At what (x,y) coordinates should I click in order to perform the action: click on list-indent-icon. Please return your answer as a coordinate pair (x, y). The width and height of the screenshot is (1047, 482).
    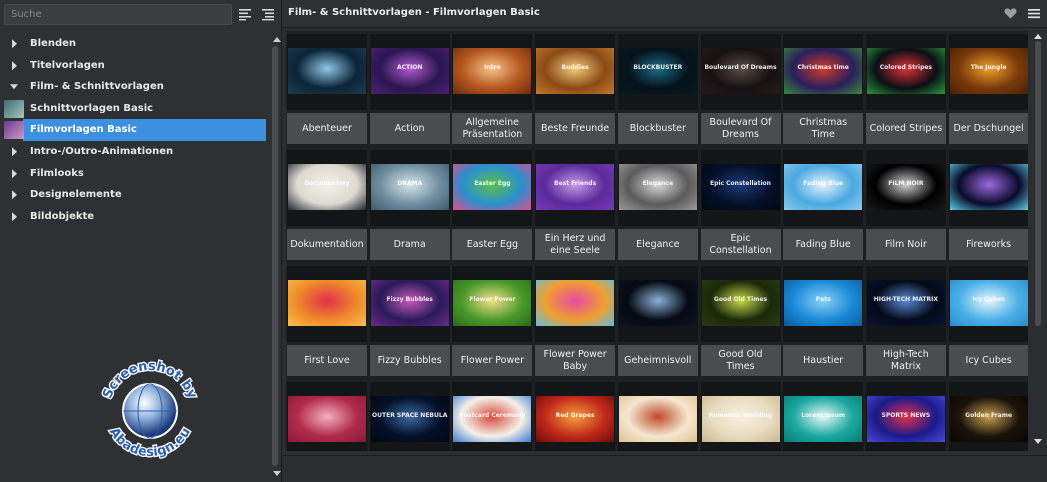
    Looking at the image, I should click on (268, 14).